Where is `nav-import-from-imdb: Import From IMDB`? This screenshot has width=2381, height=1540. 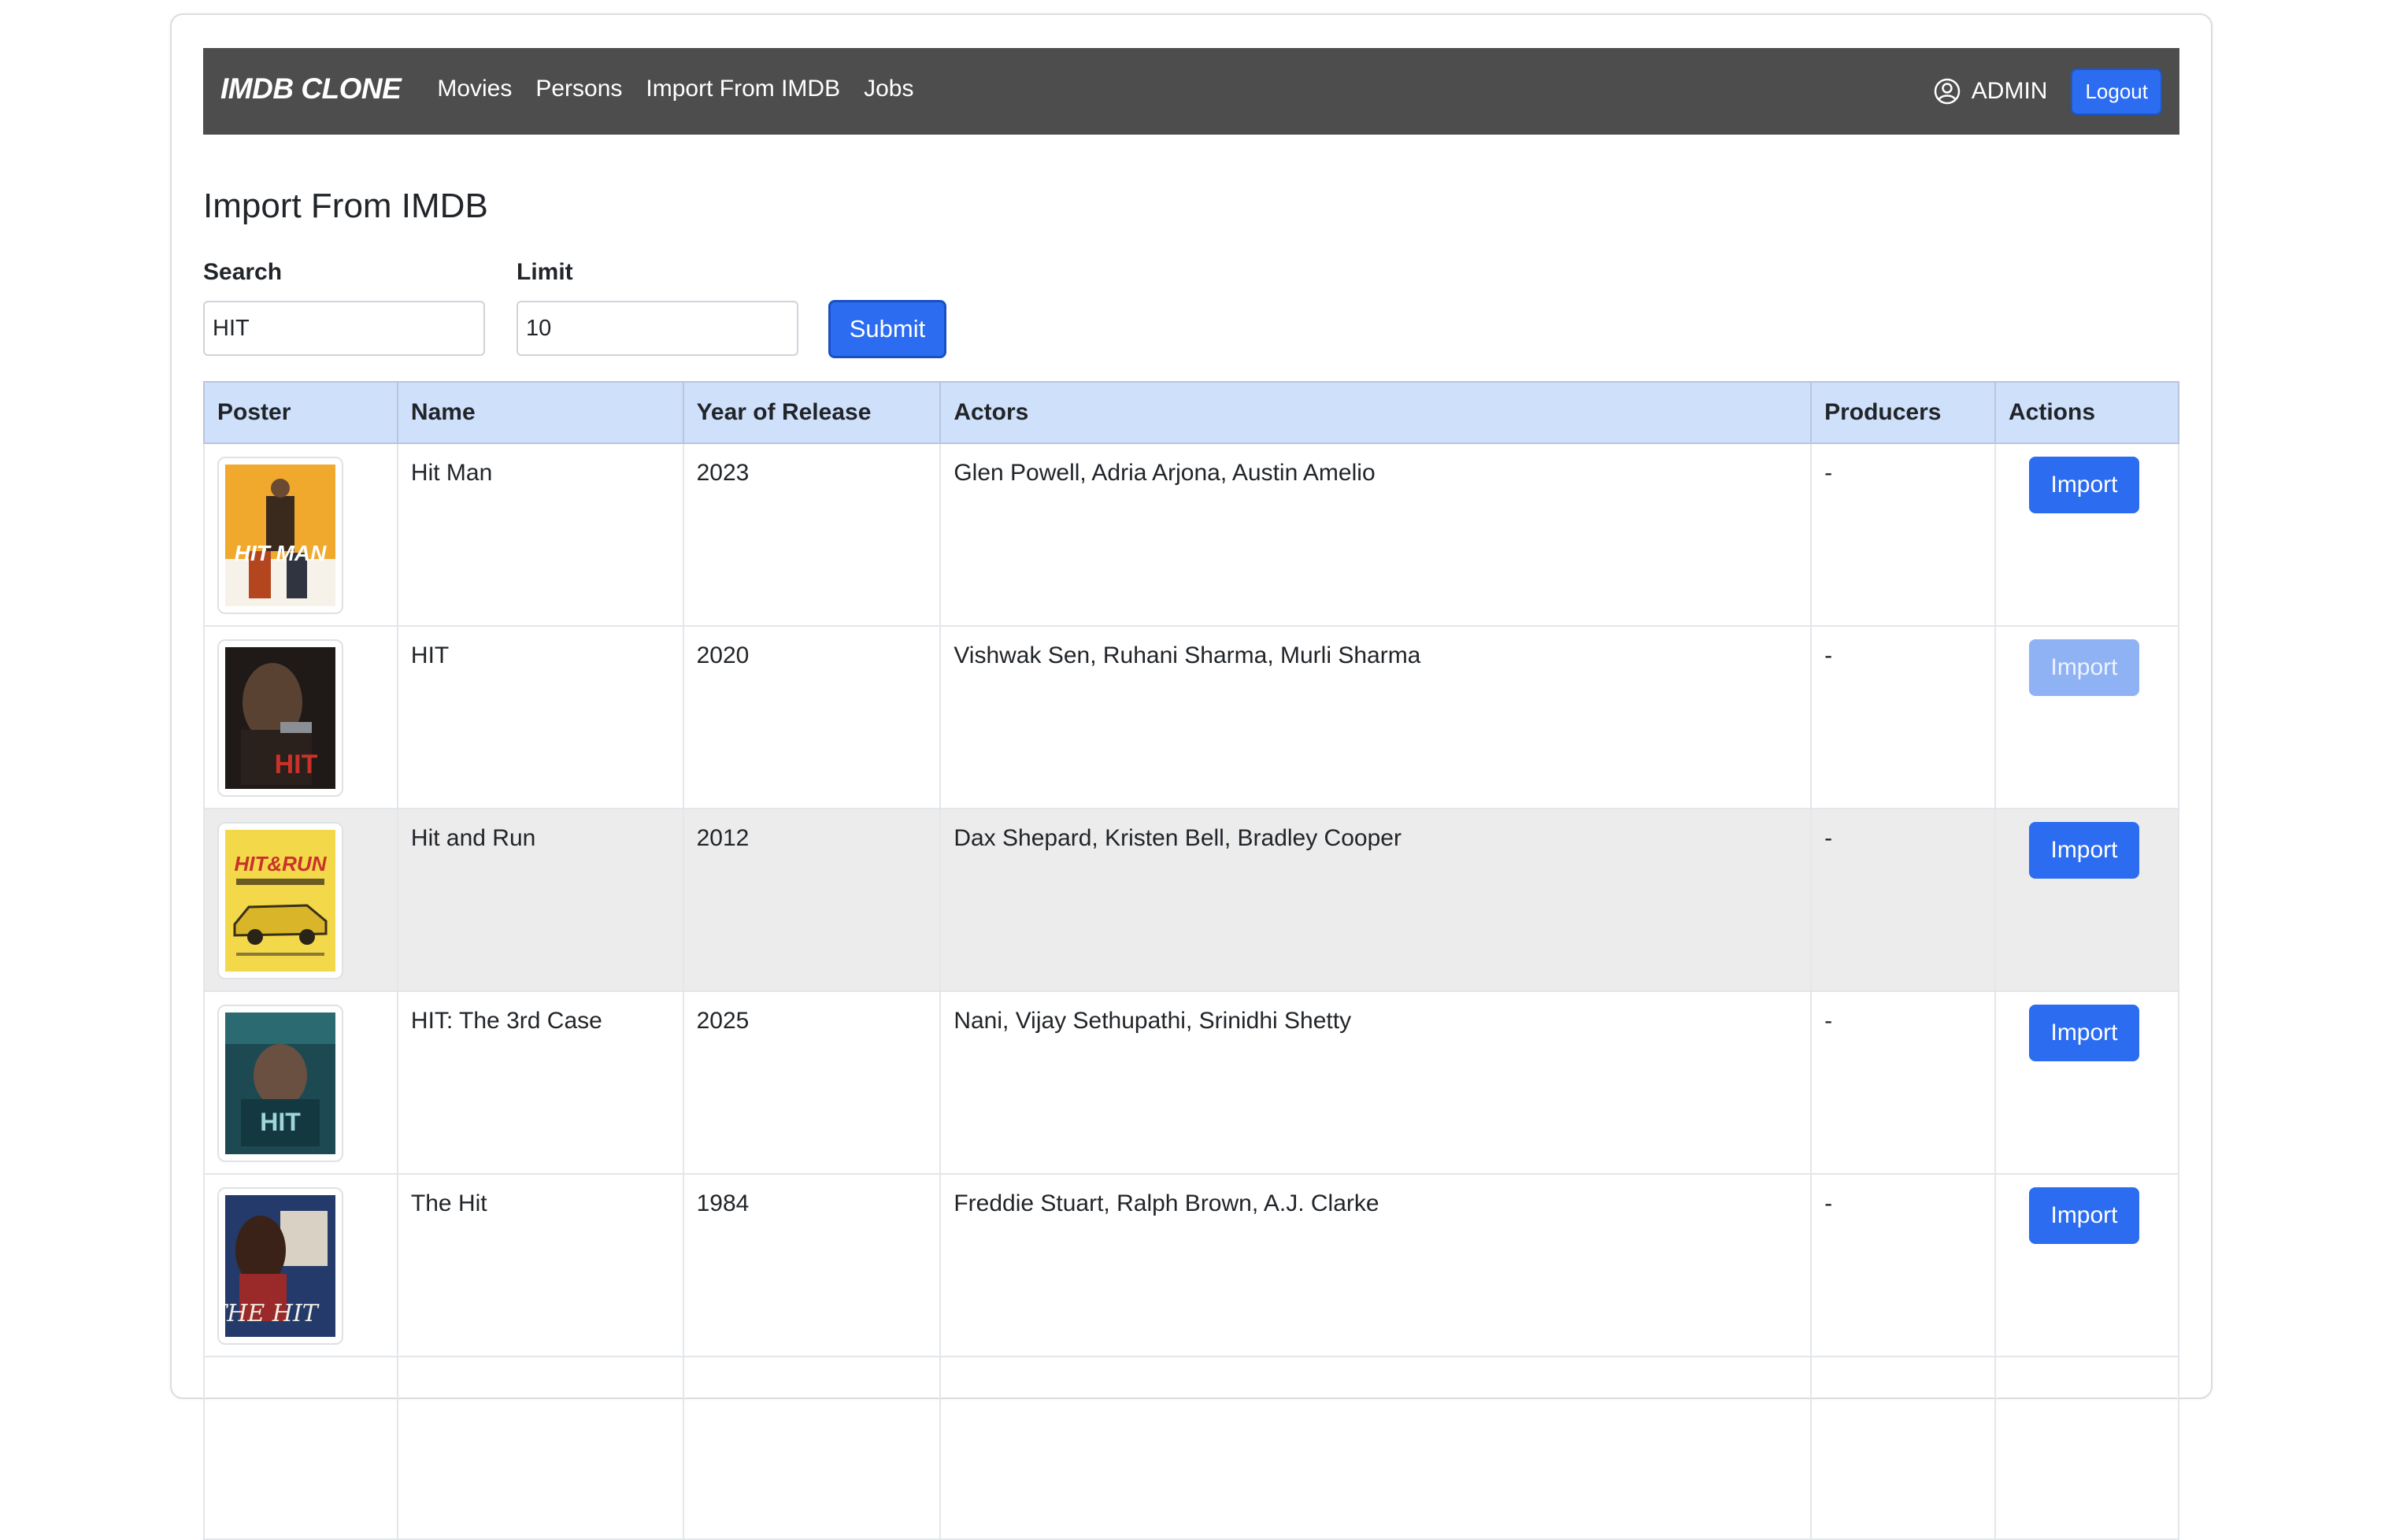 nav-import-from-imdb: Import From IMDB is located at coordinates (743, 89).